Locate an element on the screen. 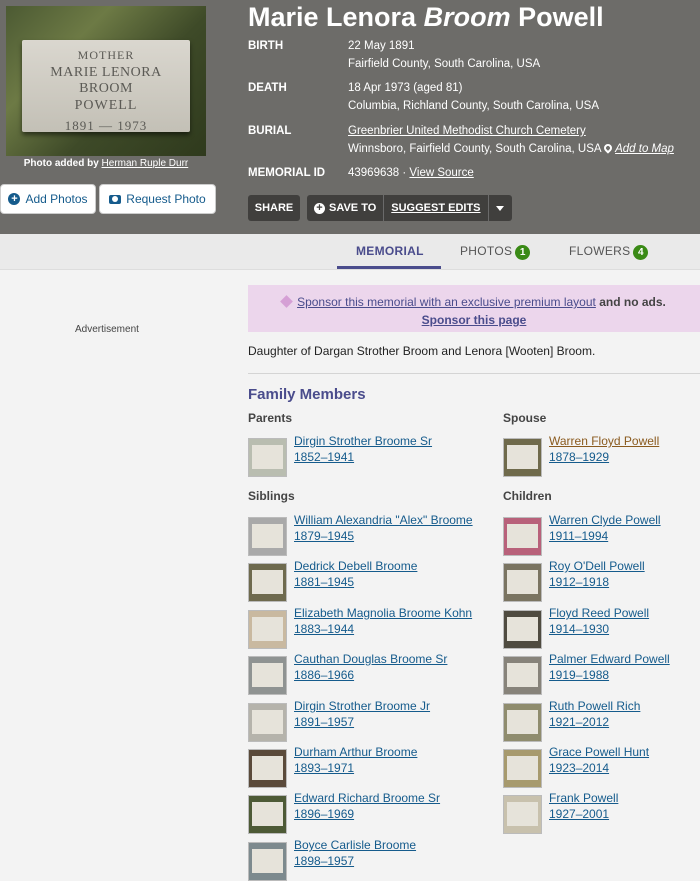  more-dropdown-button is located at coordinates (499, 208).